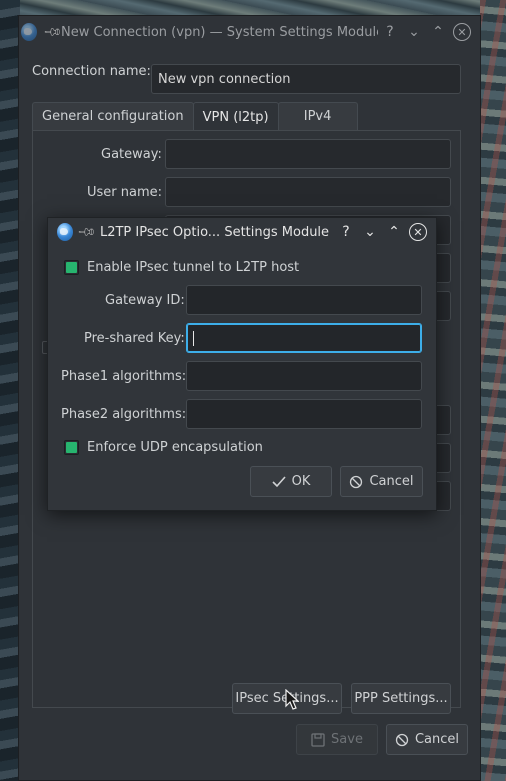 The image size is (506, 781). I want to click on tab-bar: General configuration VPN (l2tp) IPv4, so click(195, 116).